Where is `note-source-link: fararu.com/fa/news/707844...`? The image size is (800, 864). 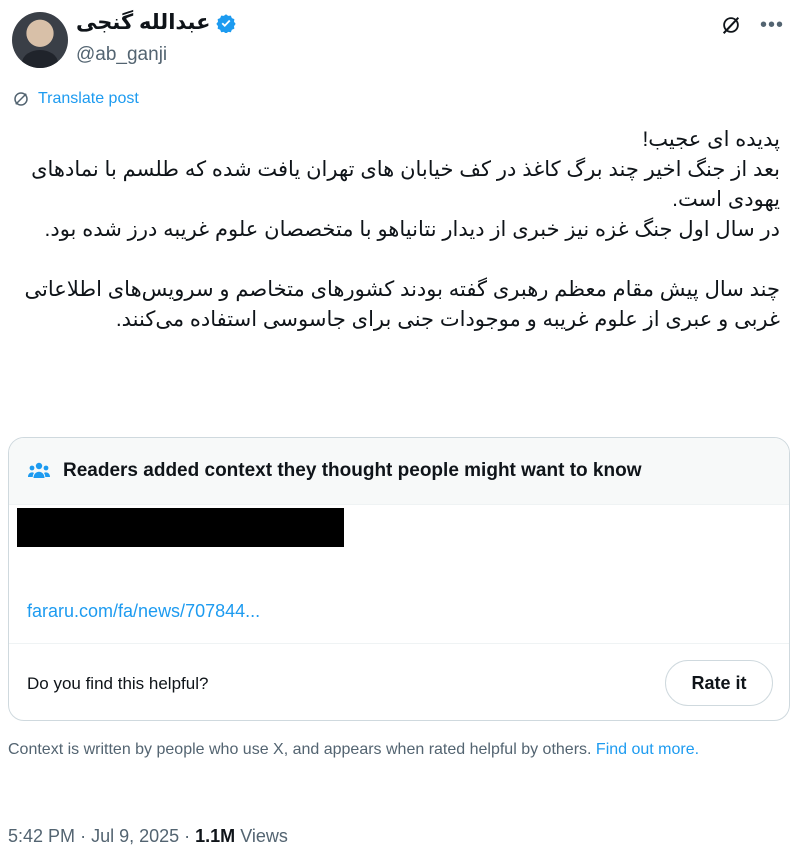 note-source-link: fararu.com/fa/news/707844... is located at coordinates (143, 611).